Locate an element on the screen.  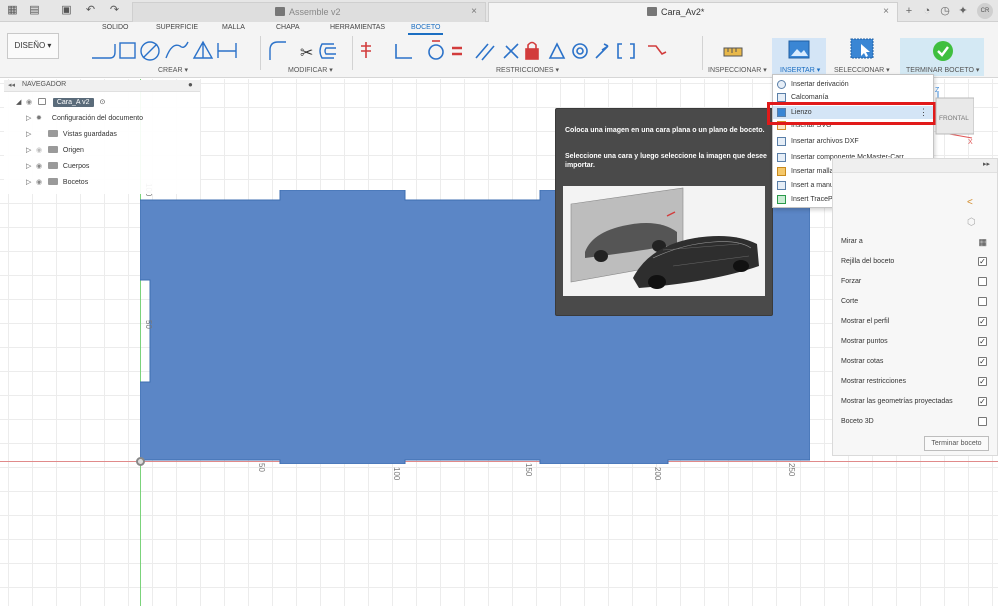
midpoint-constraint-icon is located at coordinates (602, 51).